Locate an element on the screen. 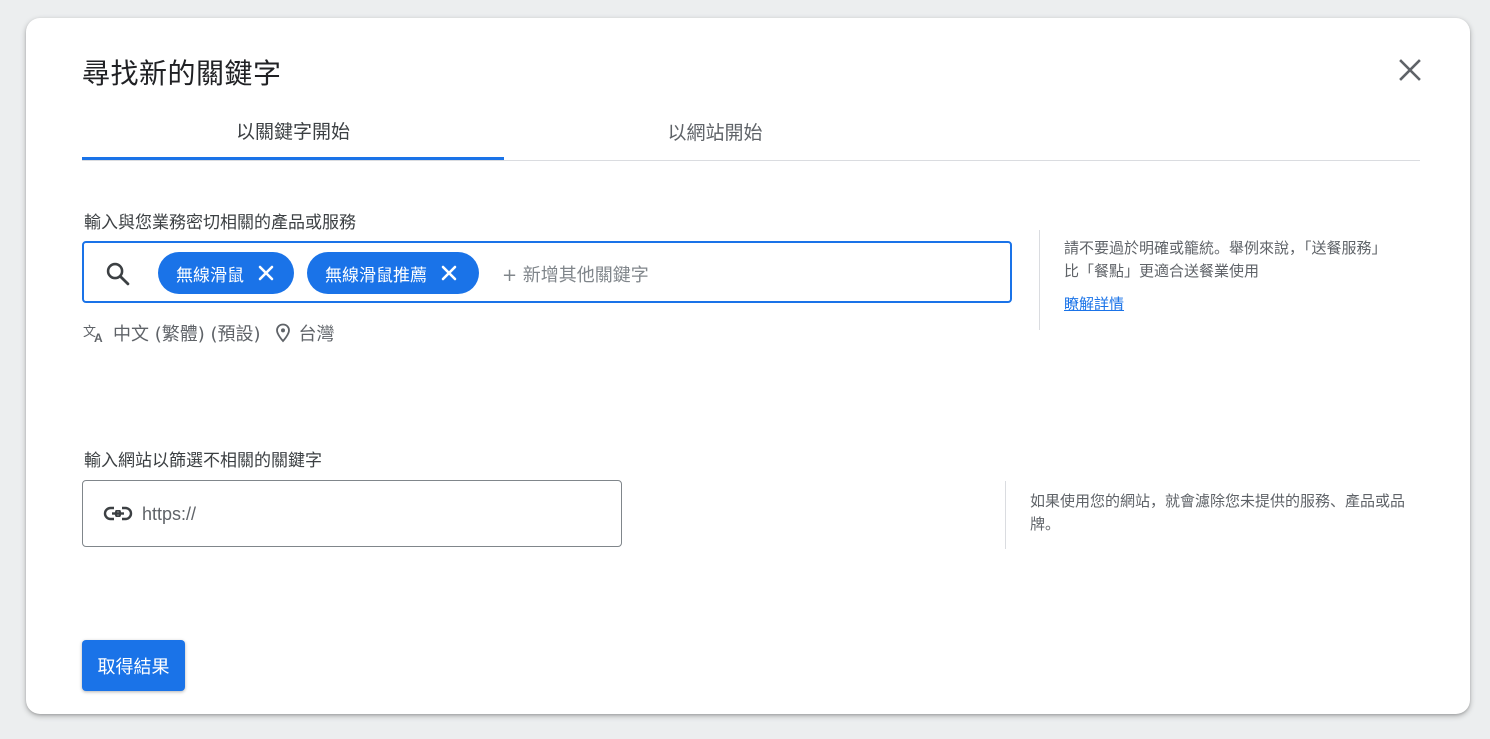  keyword-chip: 無線滑鼠 is located at coordinates (226, 273).